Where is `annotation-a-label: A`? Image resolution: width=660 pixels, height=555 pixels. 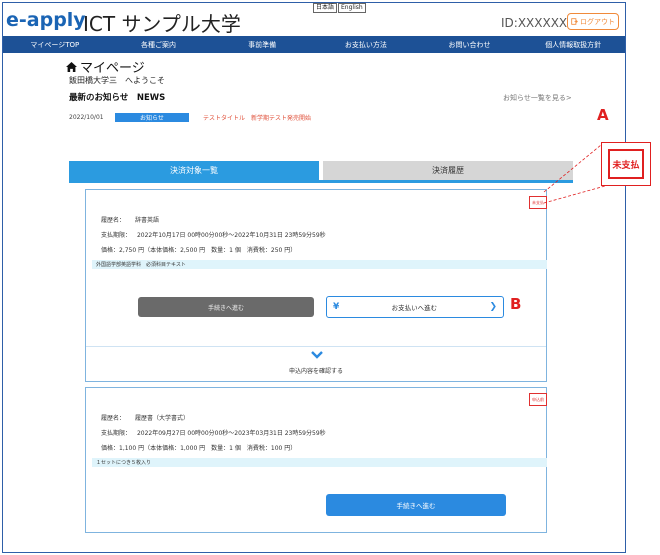
annotation-a-label: A is located at coordinates (603, 115).